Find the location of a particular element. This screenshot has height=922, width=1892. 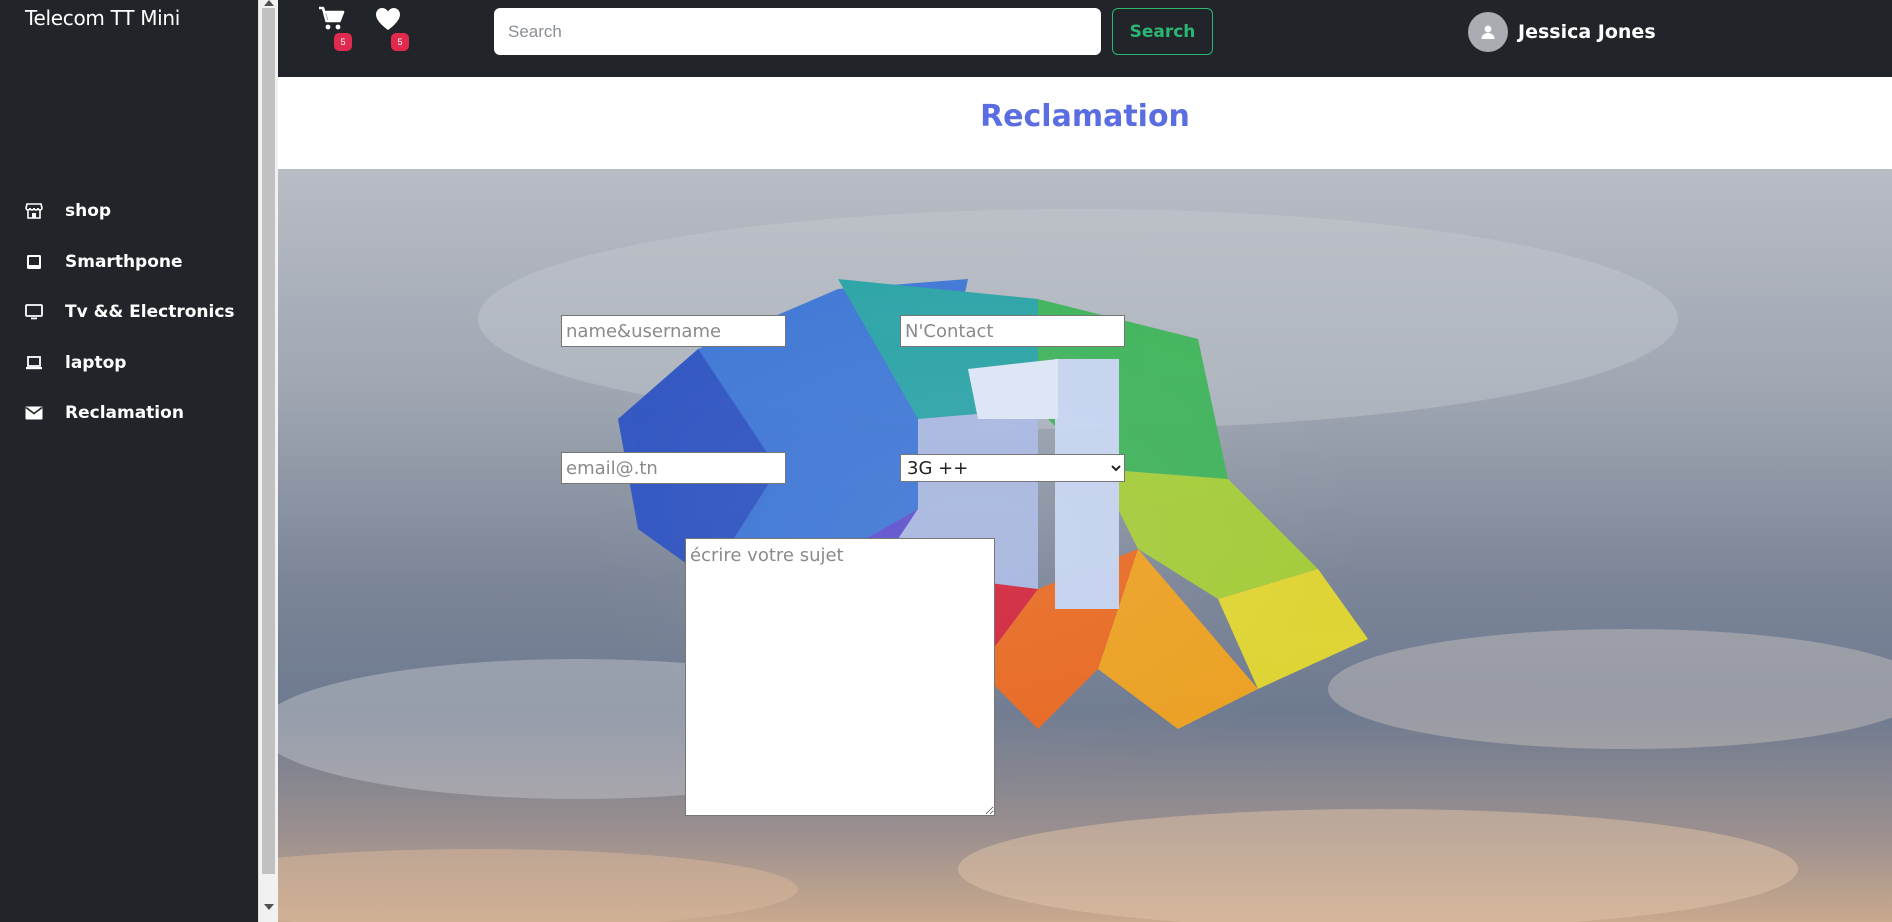

user-name: Jessica Jones is located at coordinates (1587, 32).